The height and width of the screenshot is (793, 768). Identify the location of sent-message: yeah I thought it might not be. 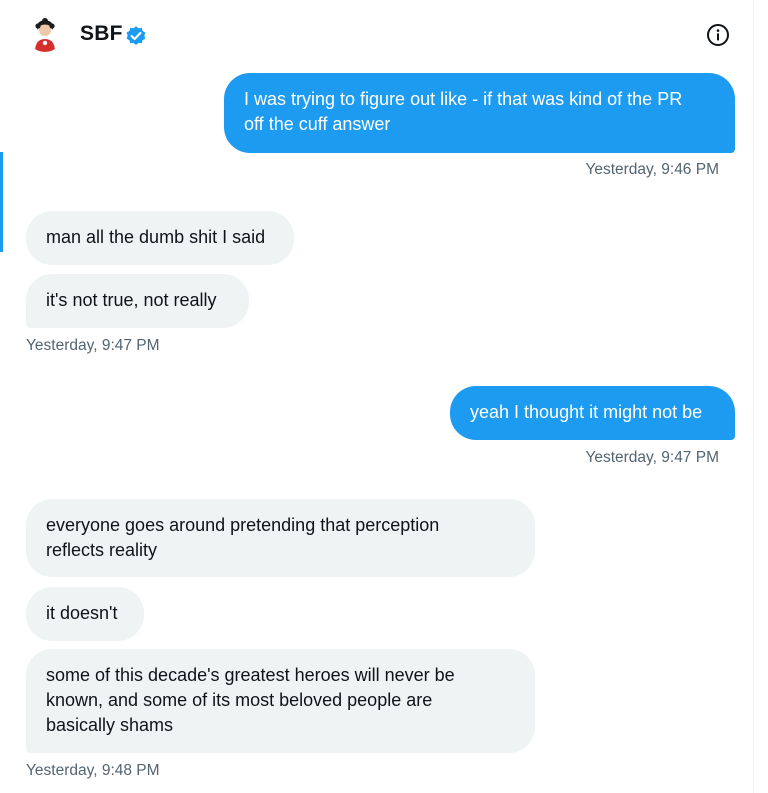
(592, 413).